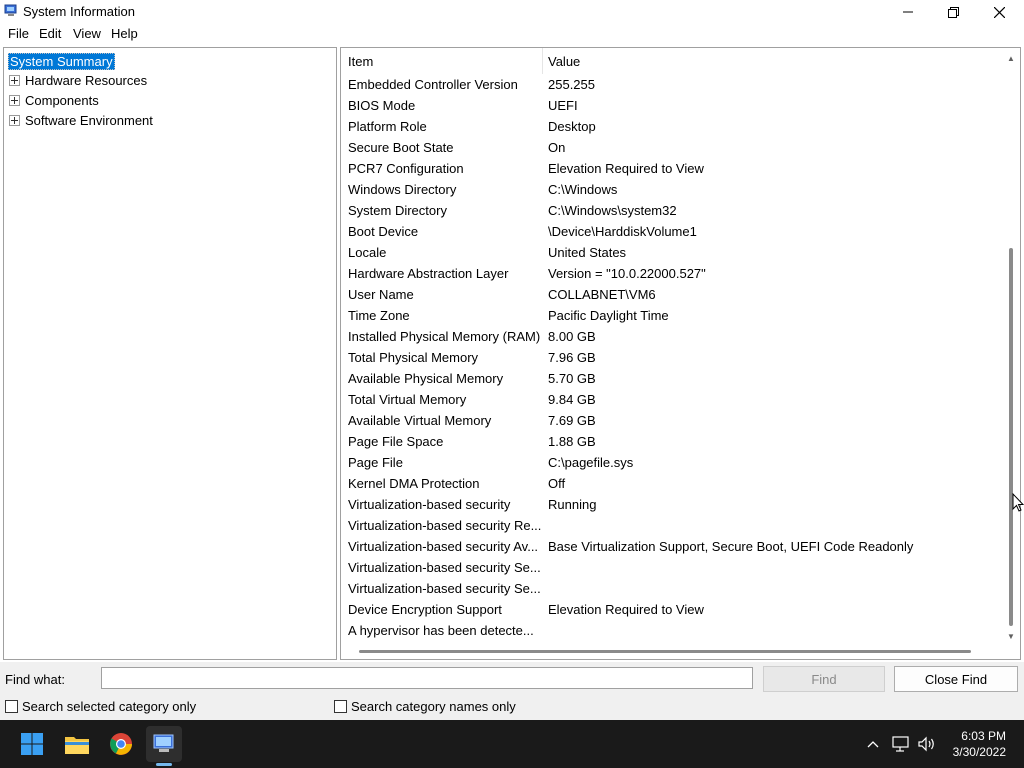  I want to click on table-row: Secure Boot State On, so click(672, 147).